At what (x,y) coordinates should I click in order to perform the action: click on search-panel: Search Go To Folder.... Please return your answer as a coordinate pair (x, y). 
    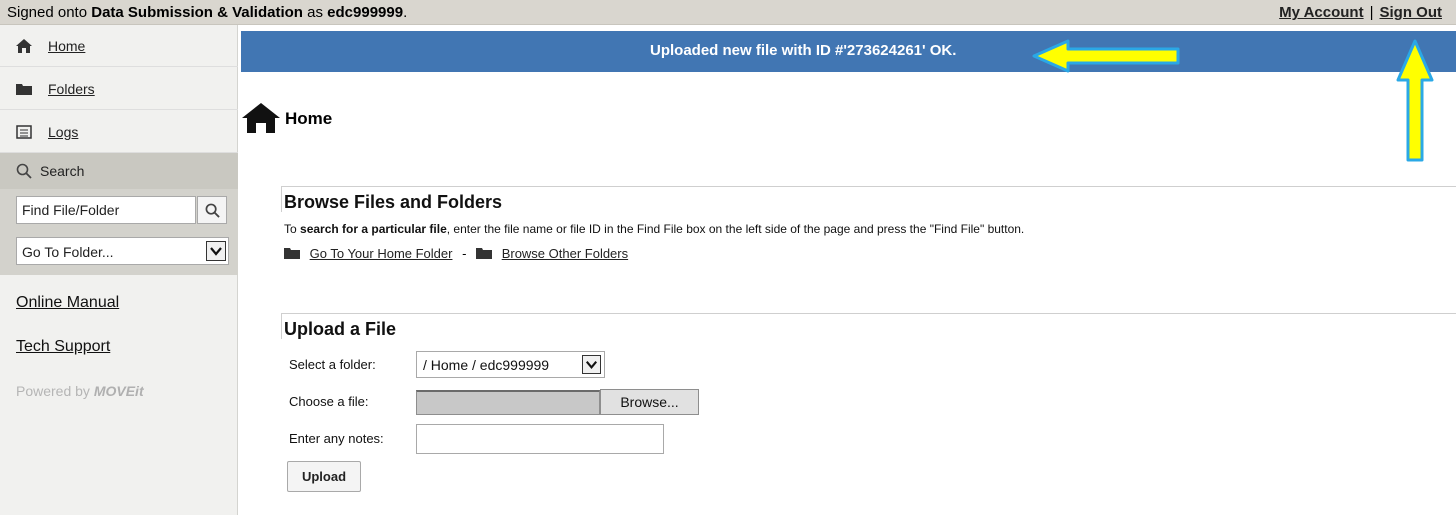
    Looking at the image, I should click on (119, 214).